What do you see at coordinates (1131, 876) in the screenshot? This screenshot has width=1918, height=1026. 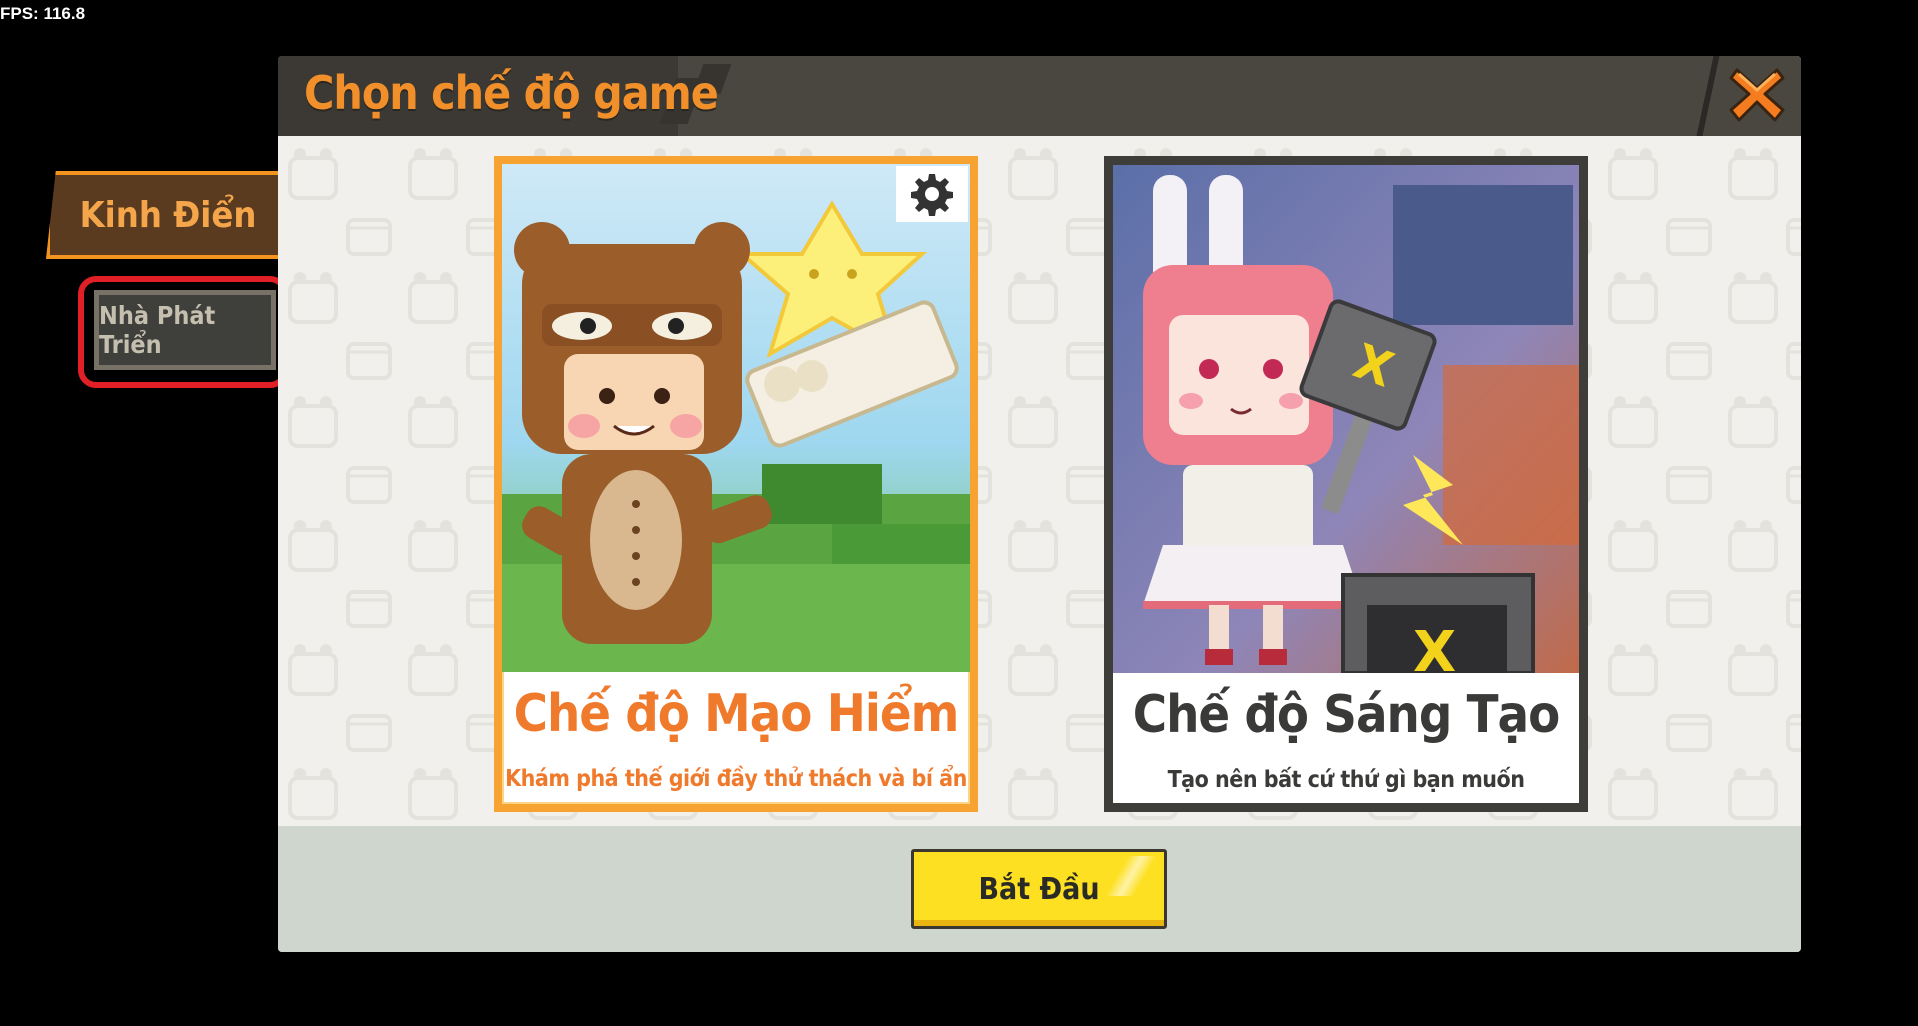 I see `button-shine` at bounding box center [1131, 876].